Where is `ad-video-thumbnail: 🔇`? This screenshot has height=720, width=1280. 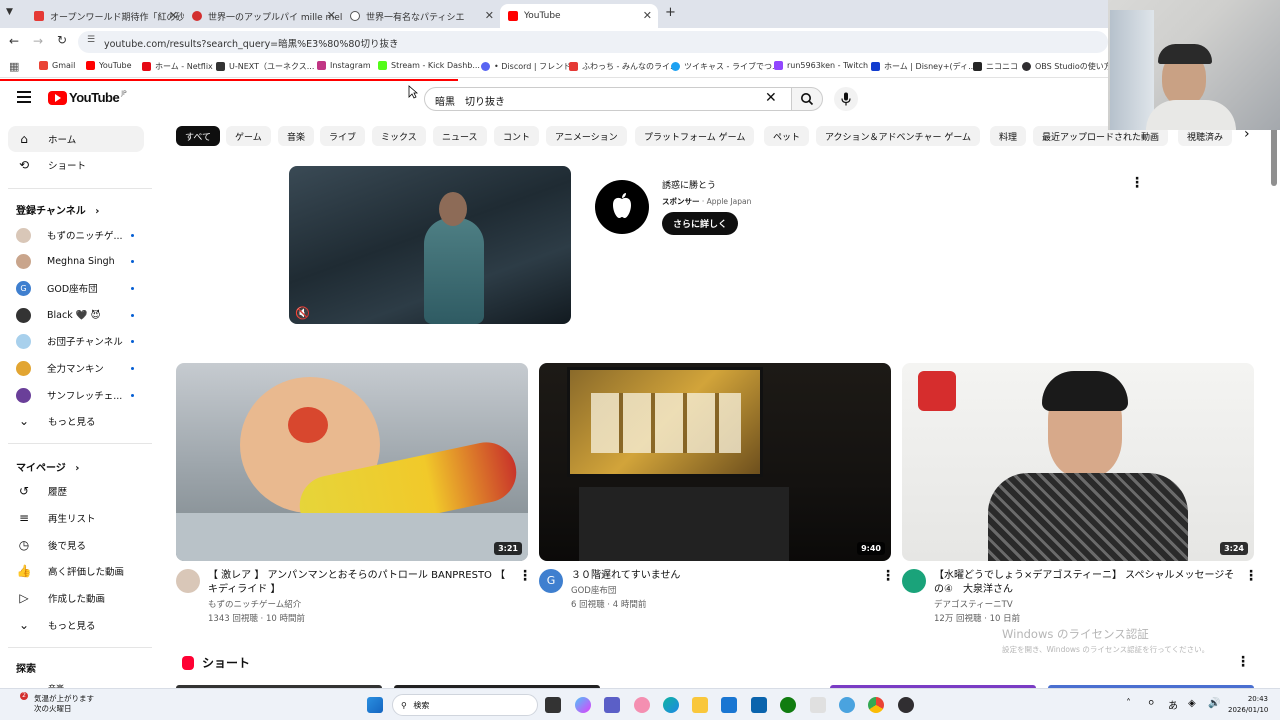 ad-video-thumbnail: 🔇 is located at coordinates (430, 245).